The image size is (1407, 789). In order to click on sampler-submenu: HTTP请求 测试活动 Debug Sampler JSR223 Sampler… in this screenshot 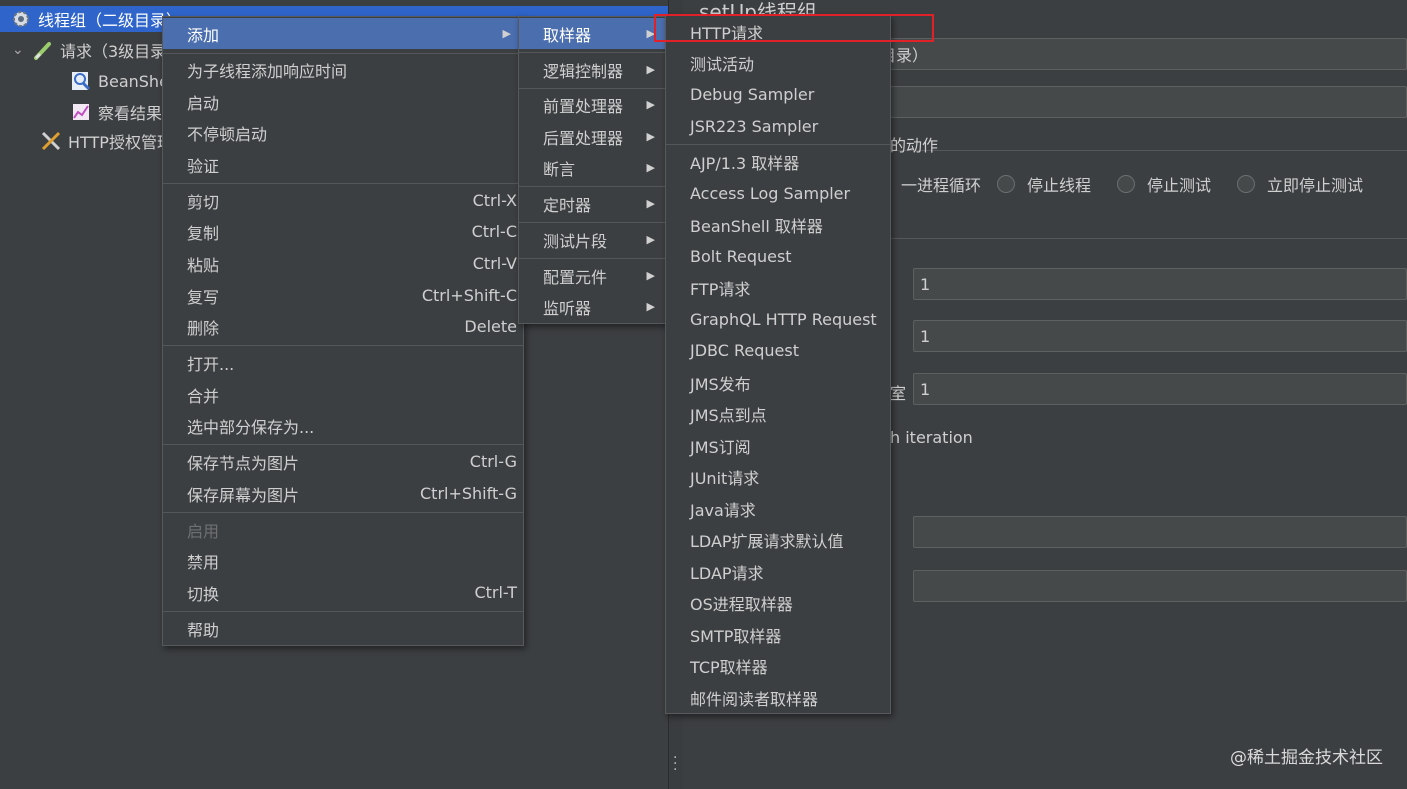, I will do `click(778, 364)`.